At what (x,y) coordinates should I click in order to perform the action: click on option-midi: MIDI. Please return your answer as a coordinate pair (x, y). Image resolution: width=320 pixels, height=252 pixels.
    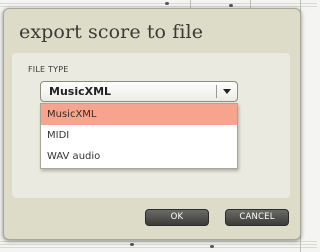
    Looking at the image, I should click on (139, 135).